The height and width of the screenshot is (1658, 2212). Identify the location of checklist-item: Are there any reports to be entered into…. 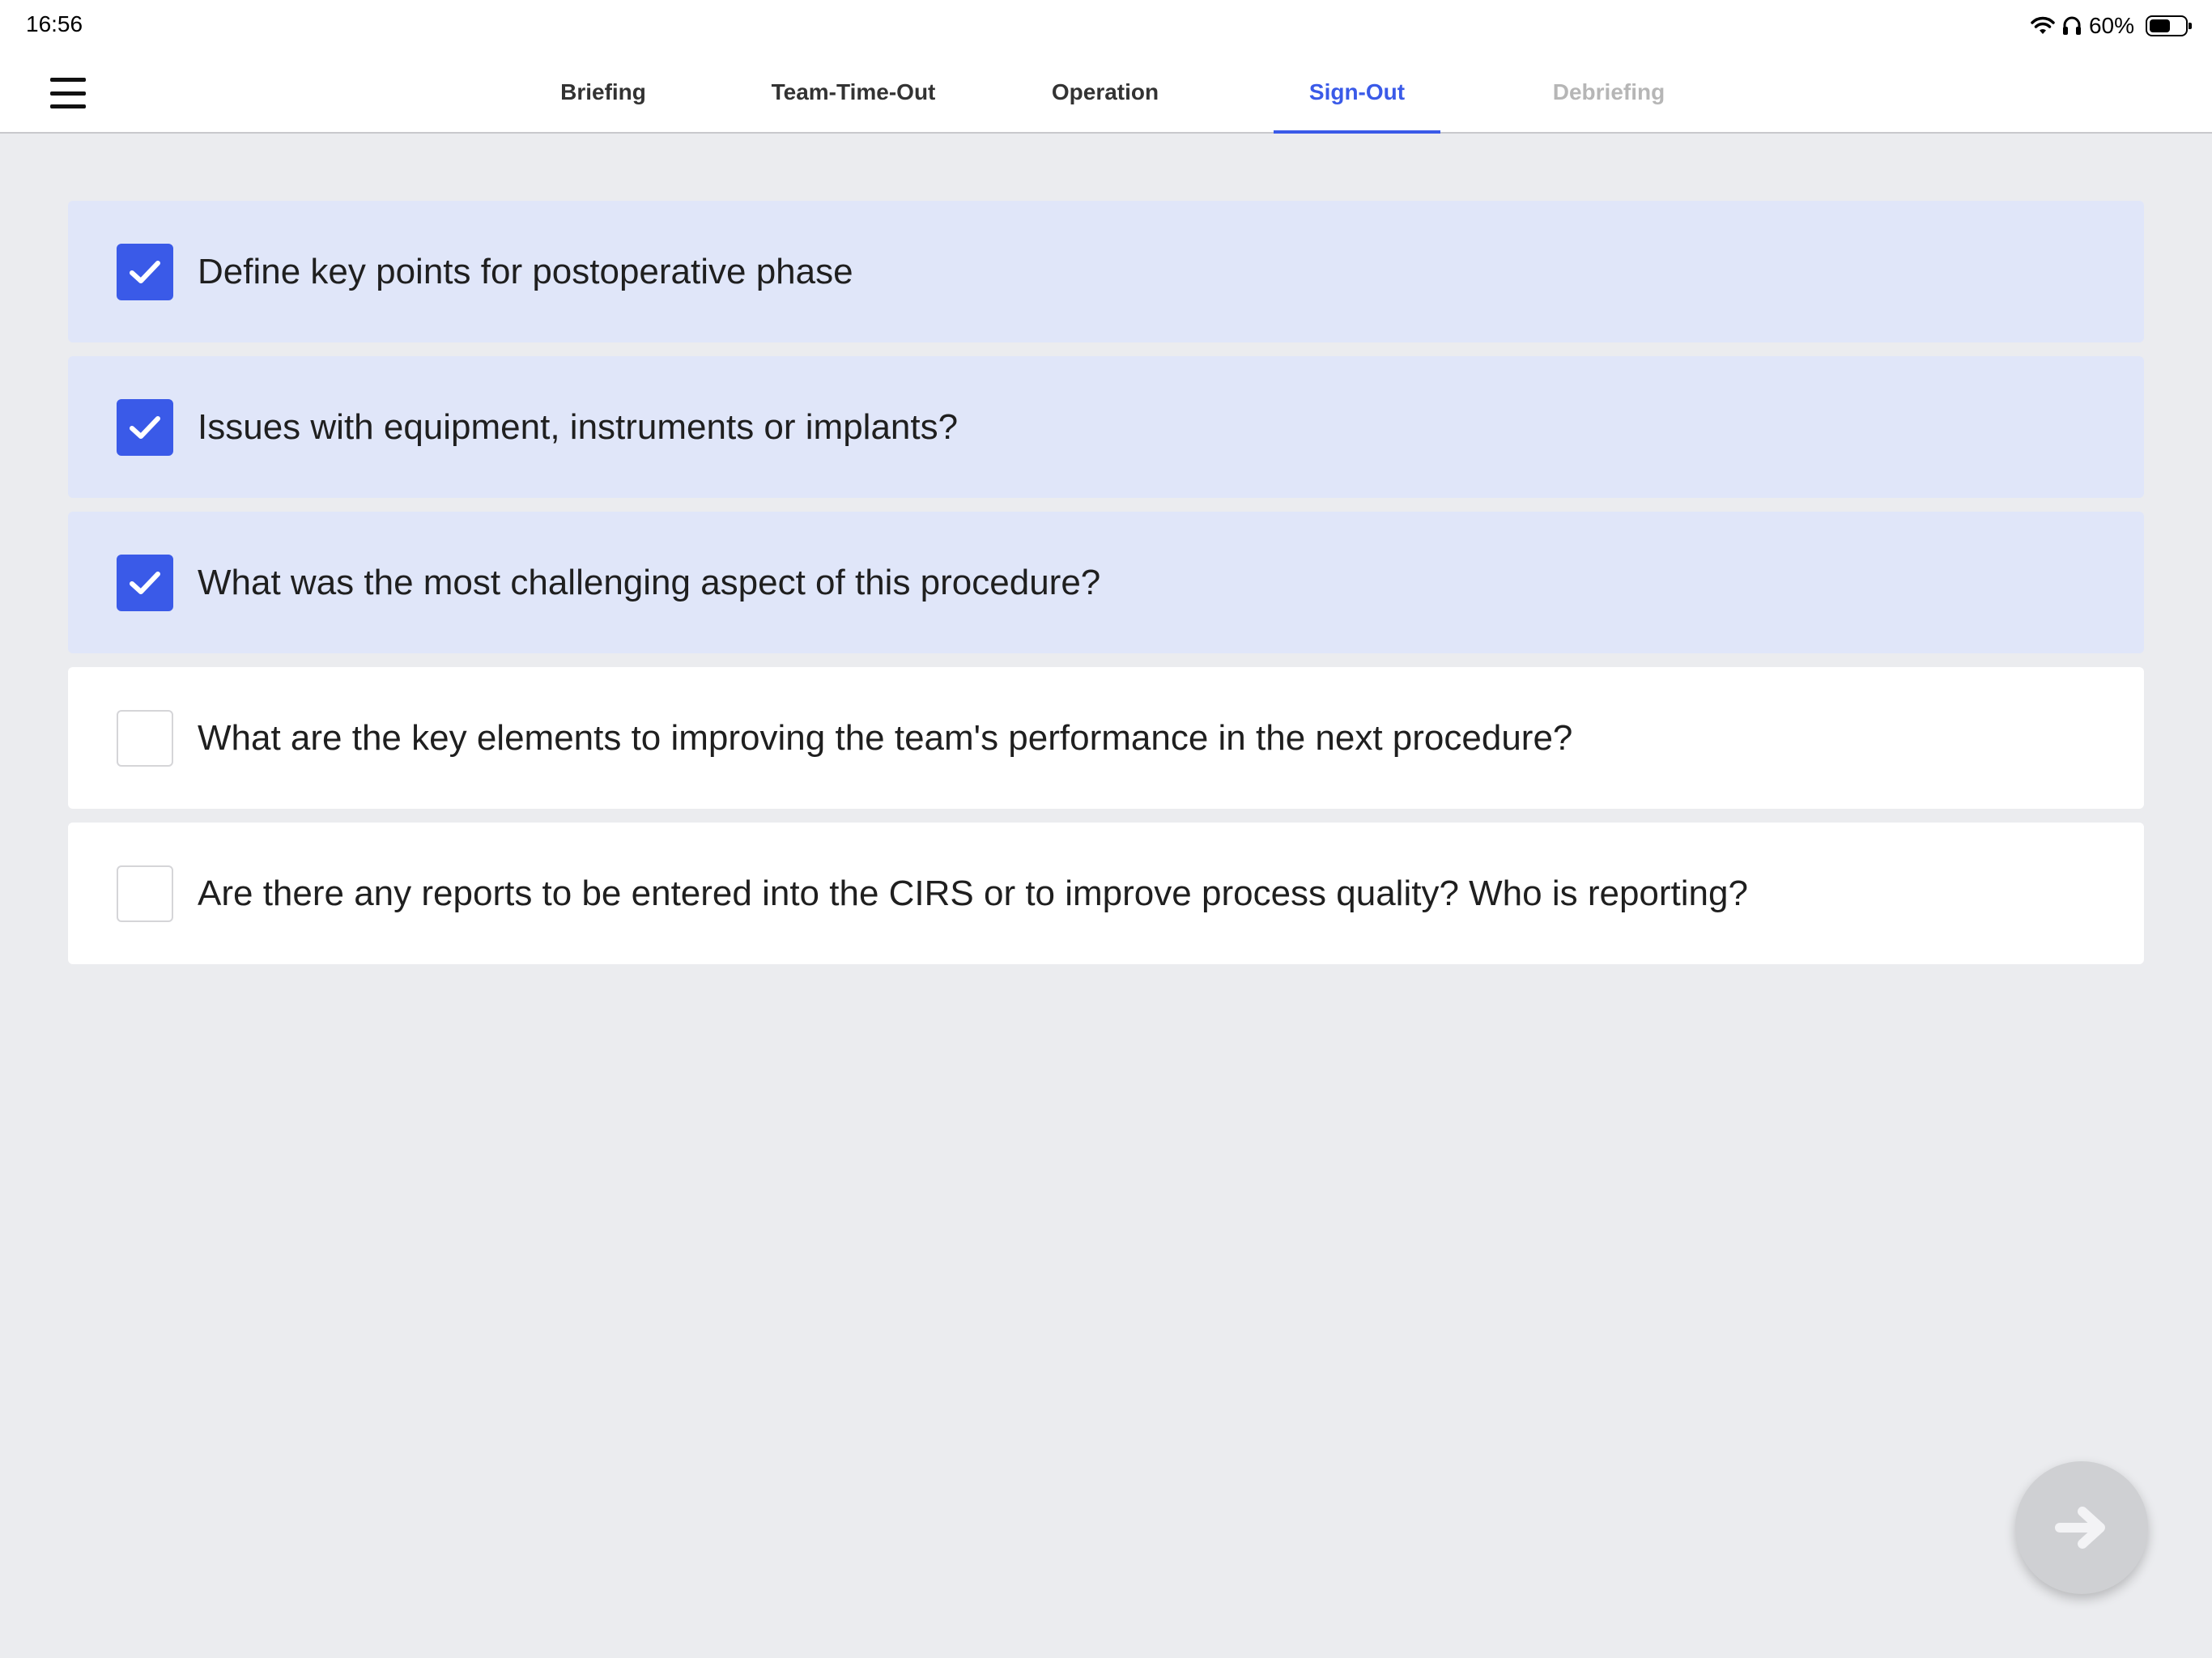
(1106, 893).